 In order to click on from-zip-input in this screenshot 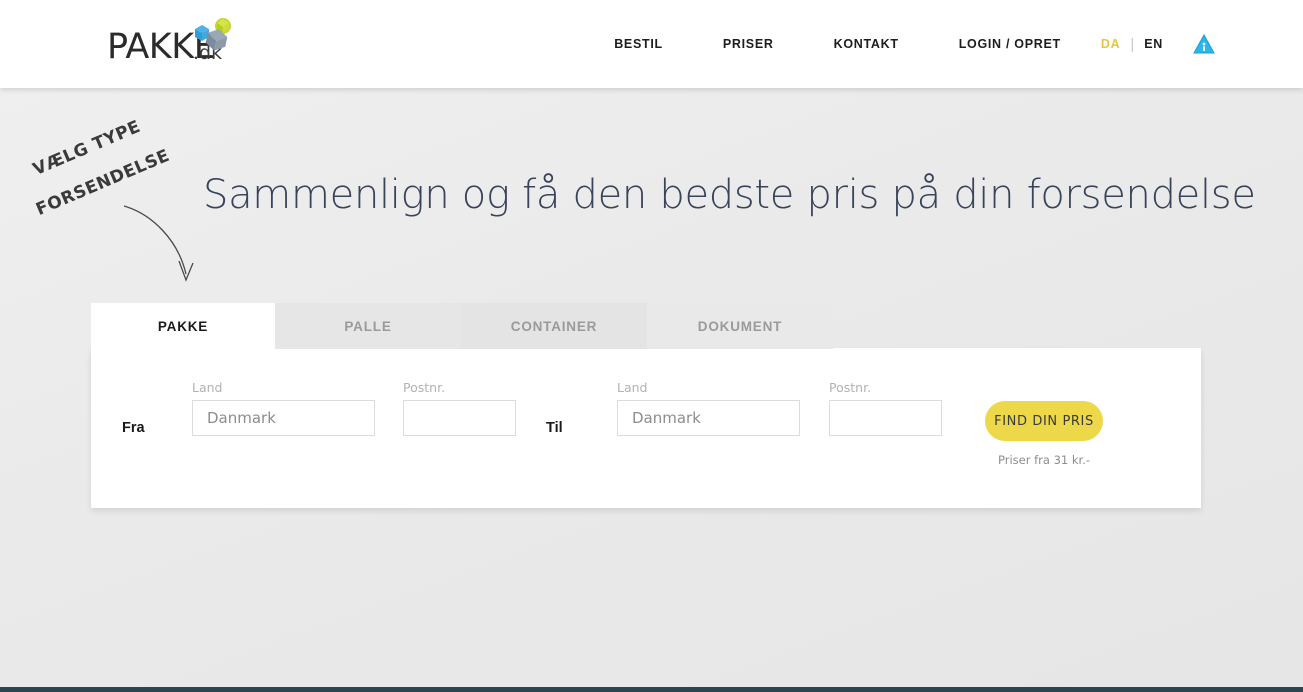, I will do `click(459, 417)`.